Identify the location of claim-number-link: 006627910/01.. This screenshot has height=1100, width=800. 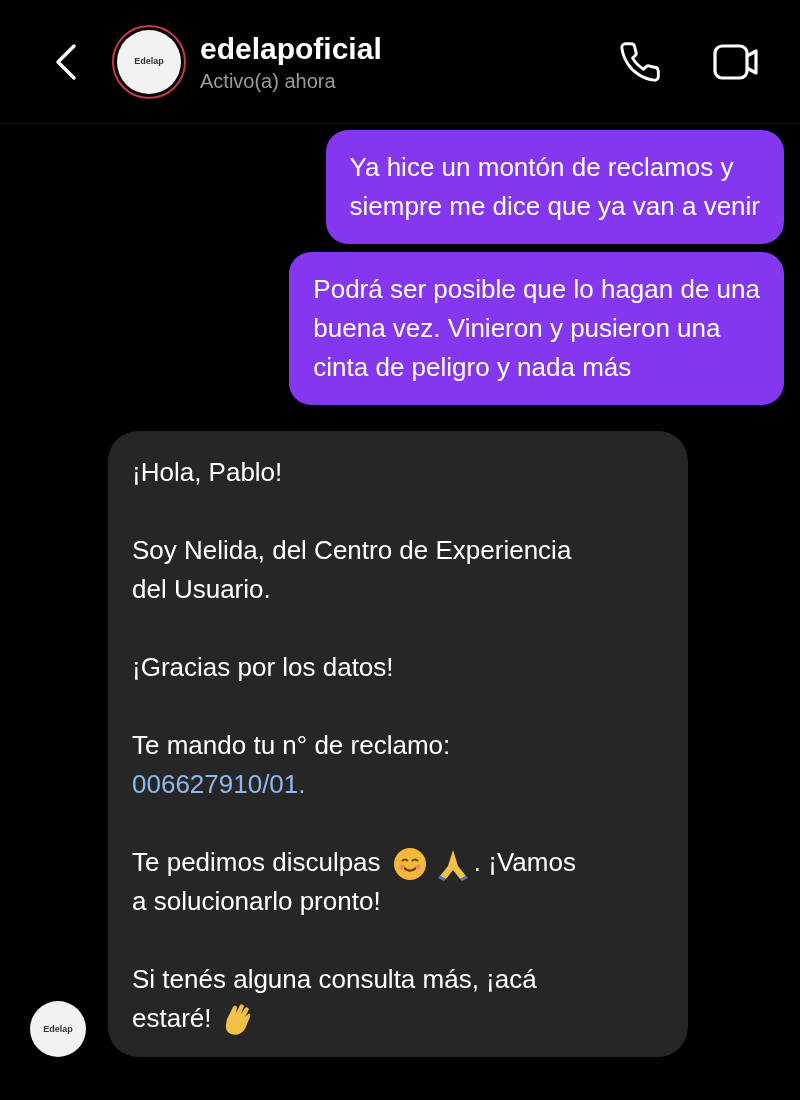
(219, 784).